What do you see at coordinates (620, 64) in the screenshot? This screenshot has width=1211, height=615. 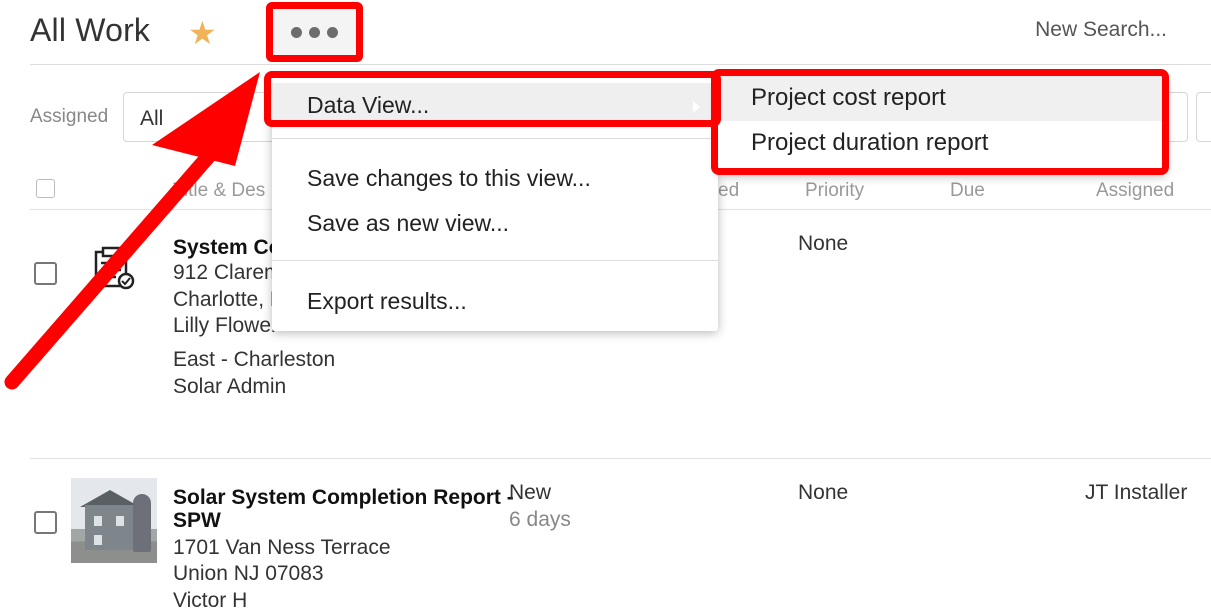 I see `header-divider` at bounding box center [620, 64].